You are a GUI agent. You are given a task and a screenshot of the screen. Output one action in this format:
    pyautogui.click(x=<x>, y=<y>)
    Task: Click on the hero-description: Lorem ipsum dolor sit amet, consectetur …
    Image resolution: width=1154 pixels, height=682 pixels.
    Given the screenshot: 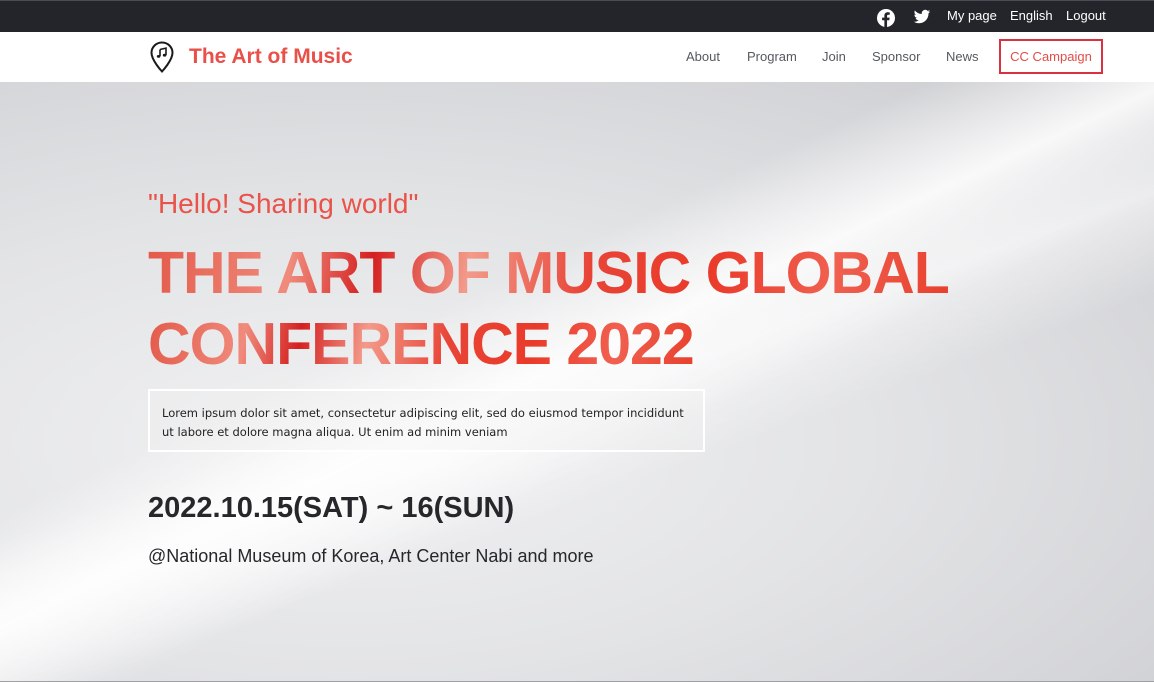 What is the action you would take?
    pyautogui.click(x=426, y=420)
    